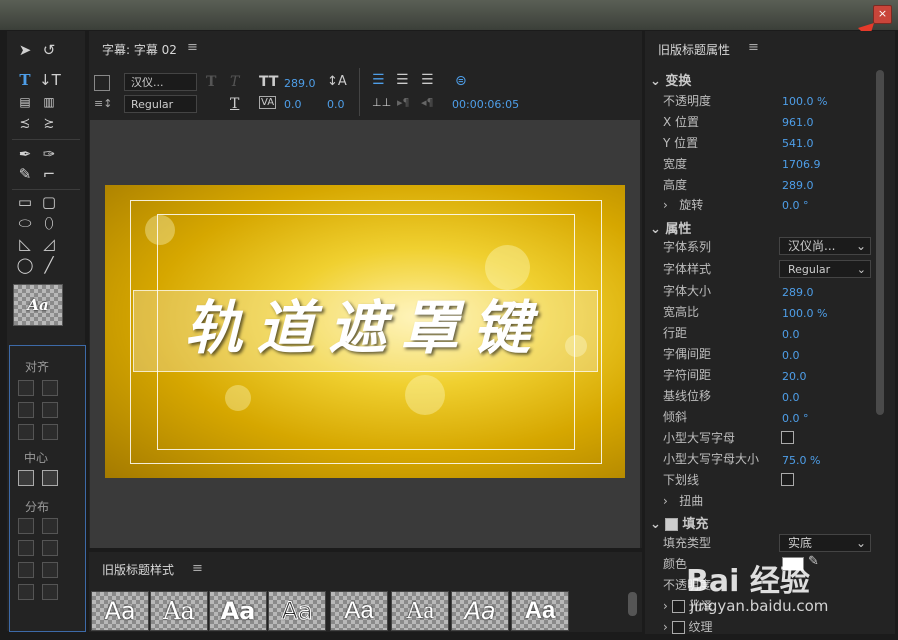  Describe the element at coordinates (670, 227) in the screenshot. I see `attributes-section-header: ⌄ 属性` at that location.